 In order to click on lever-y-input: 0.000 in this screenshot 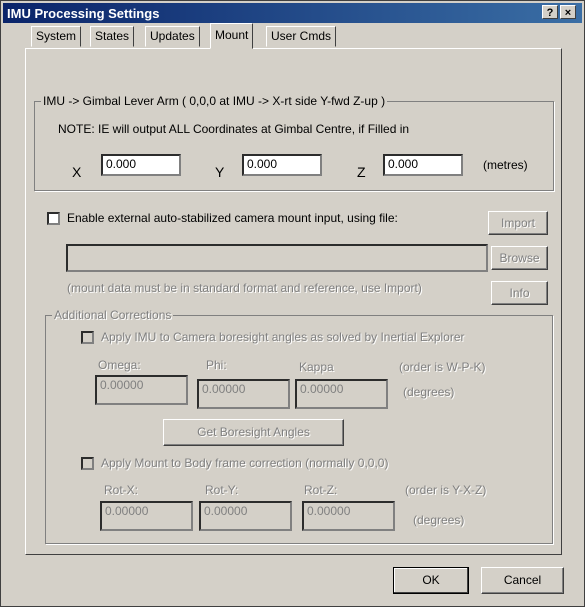, I will do `click(282, 165)`.